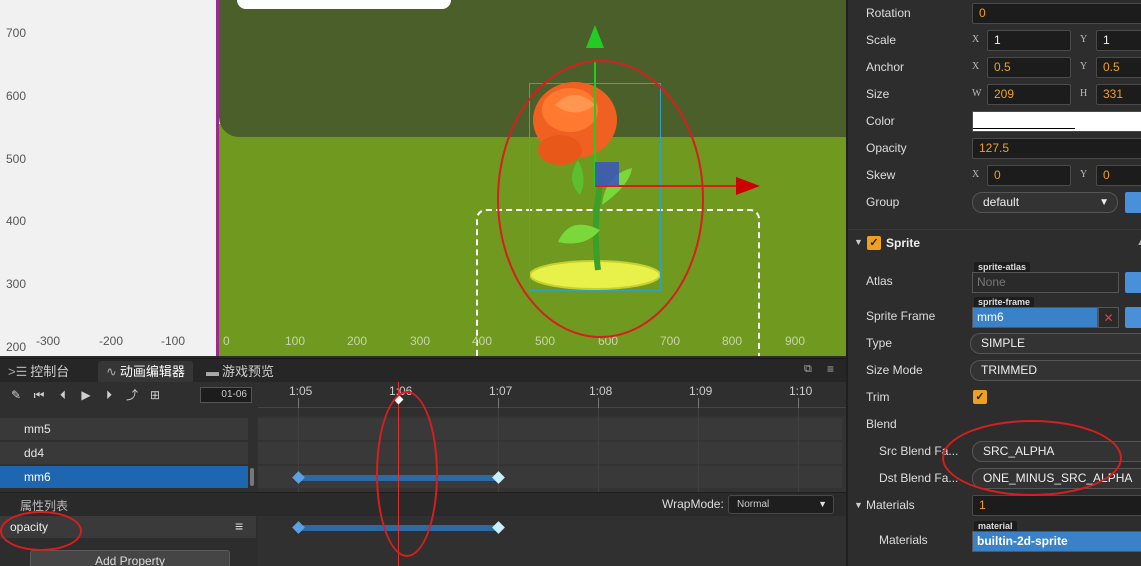 This screenshot has height=566, width=1141. What do you see at coordinates (295, 341) in the screenshot?
I see `ruler-x-label: 100` at bounding box center [295, 341].